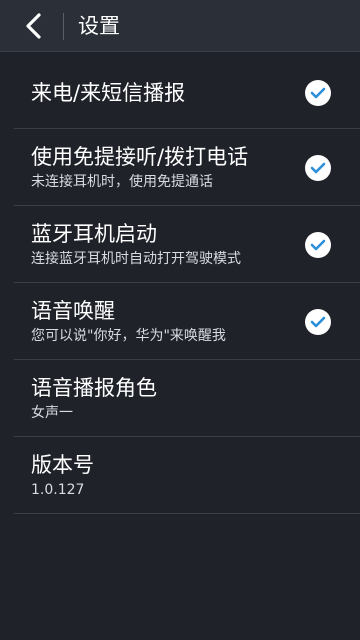 The image size is (360, 640). What do you see at coordinates (180, 321) in the screenshot?
I see `setting-row-voice-wakeup: 语音唤醒 您可以说"你好，华为"来唤醒我` at bounding box center [180, 321].